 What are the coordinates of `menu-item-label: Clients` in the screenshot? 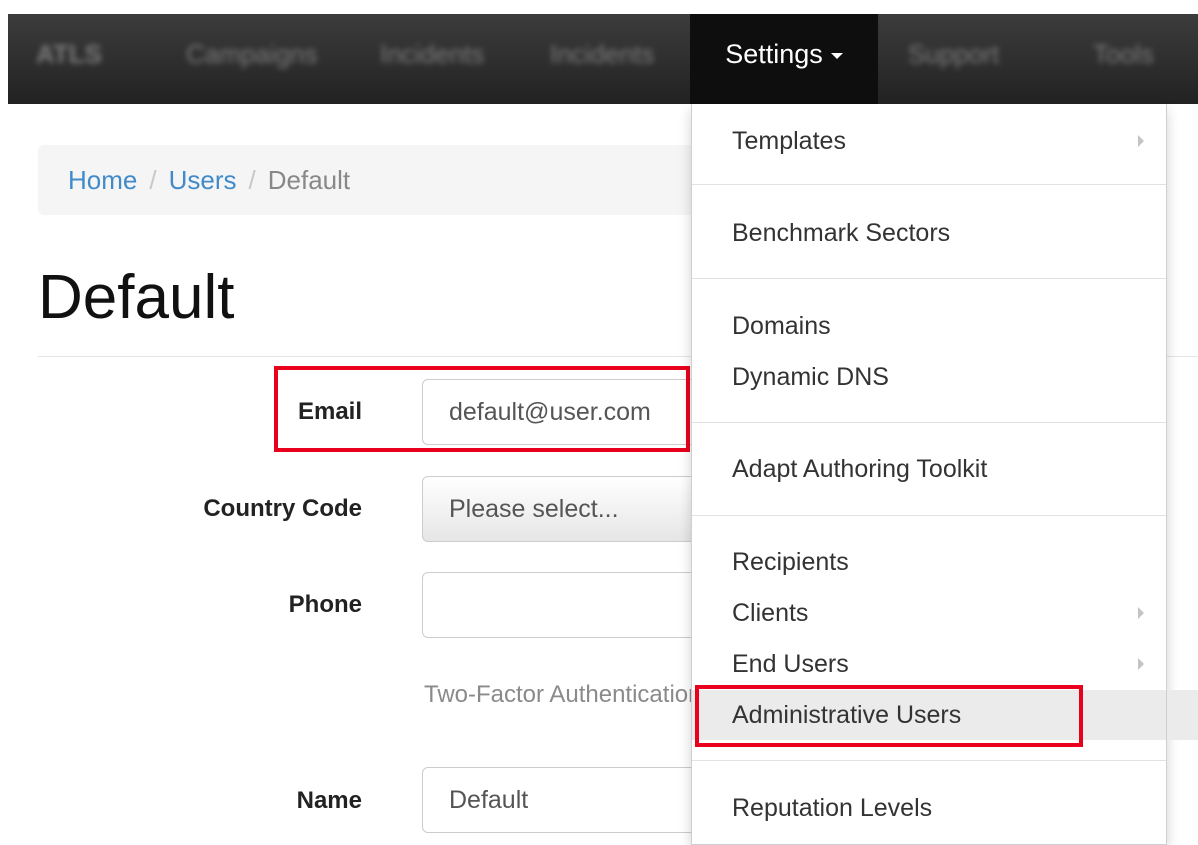 It's located at (770, 613).